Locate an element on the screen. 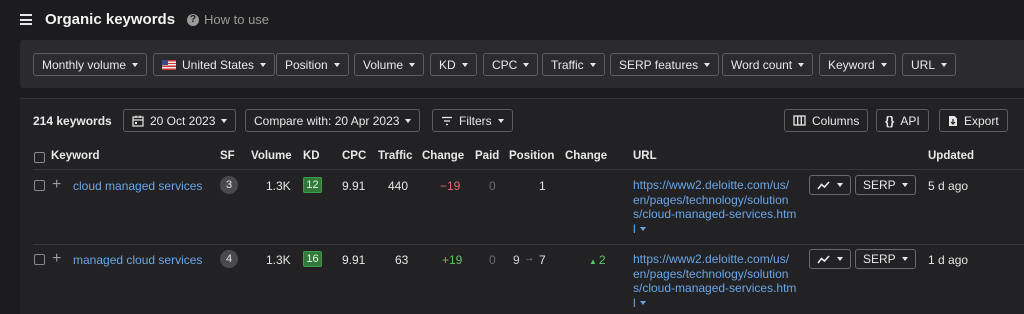 This screenshot has width=1024, height=314. page-header: Organic keywords ? How to use is located at coordinates (512, 20).